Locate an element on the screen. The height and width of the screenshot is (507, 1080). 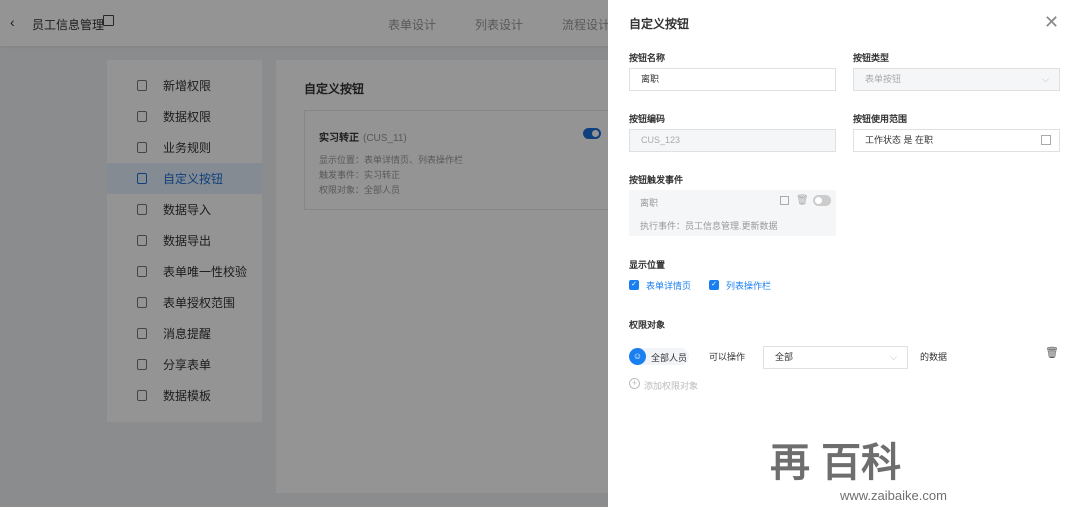
checkbox-detail-page-label: 表单详情页 is located at coordinates (668, 285).